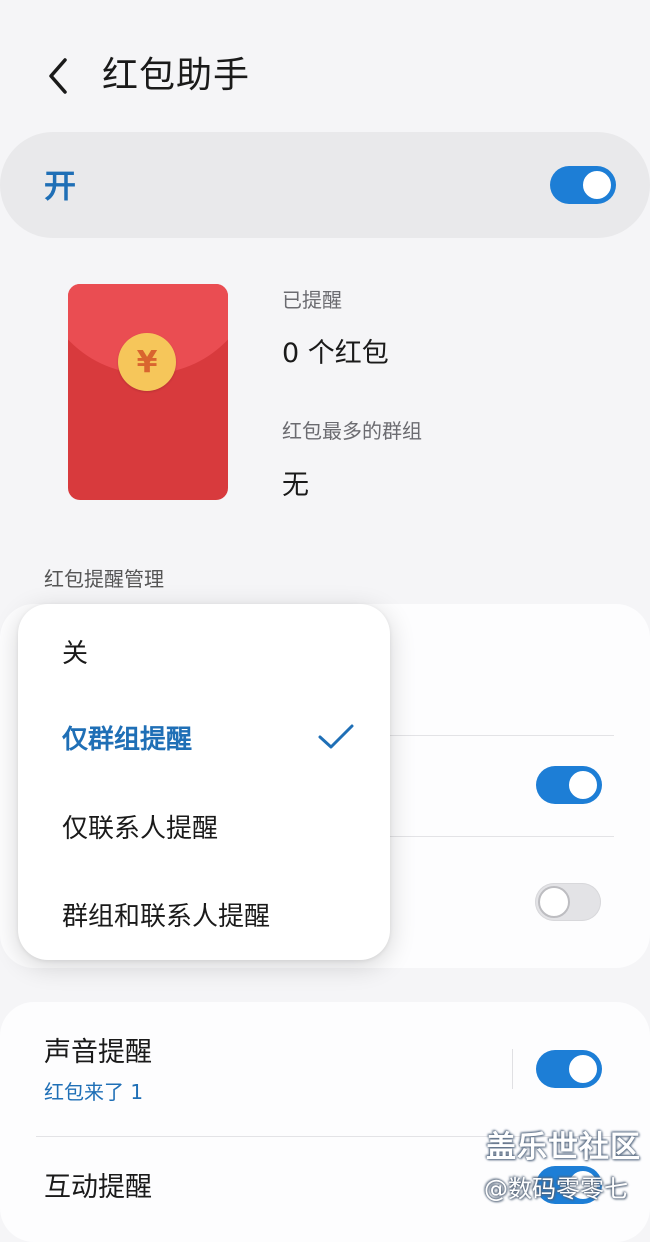  I want to click on watermark-title: 盖乐世社区, so click(563, 1147).